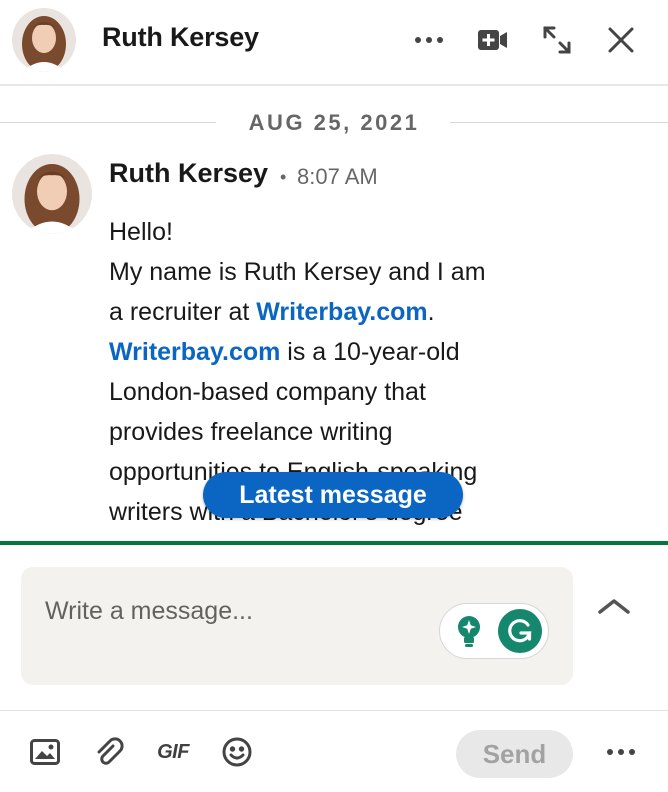 The width and height of the screenshot is (668, 792). I want to click on message-text: is a 10-year-old, so click(370, 352).